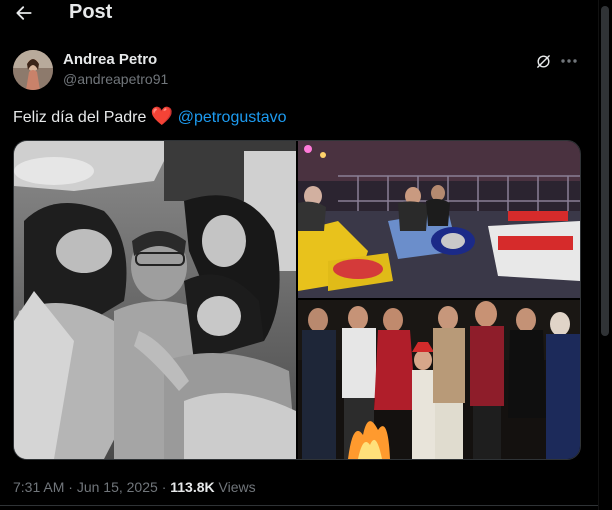 The image size is (612, 510). I want to click on page-title: Post, so click(91, 12).